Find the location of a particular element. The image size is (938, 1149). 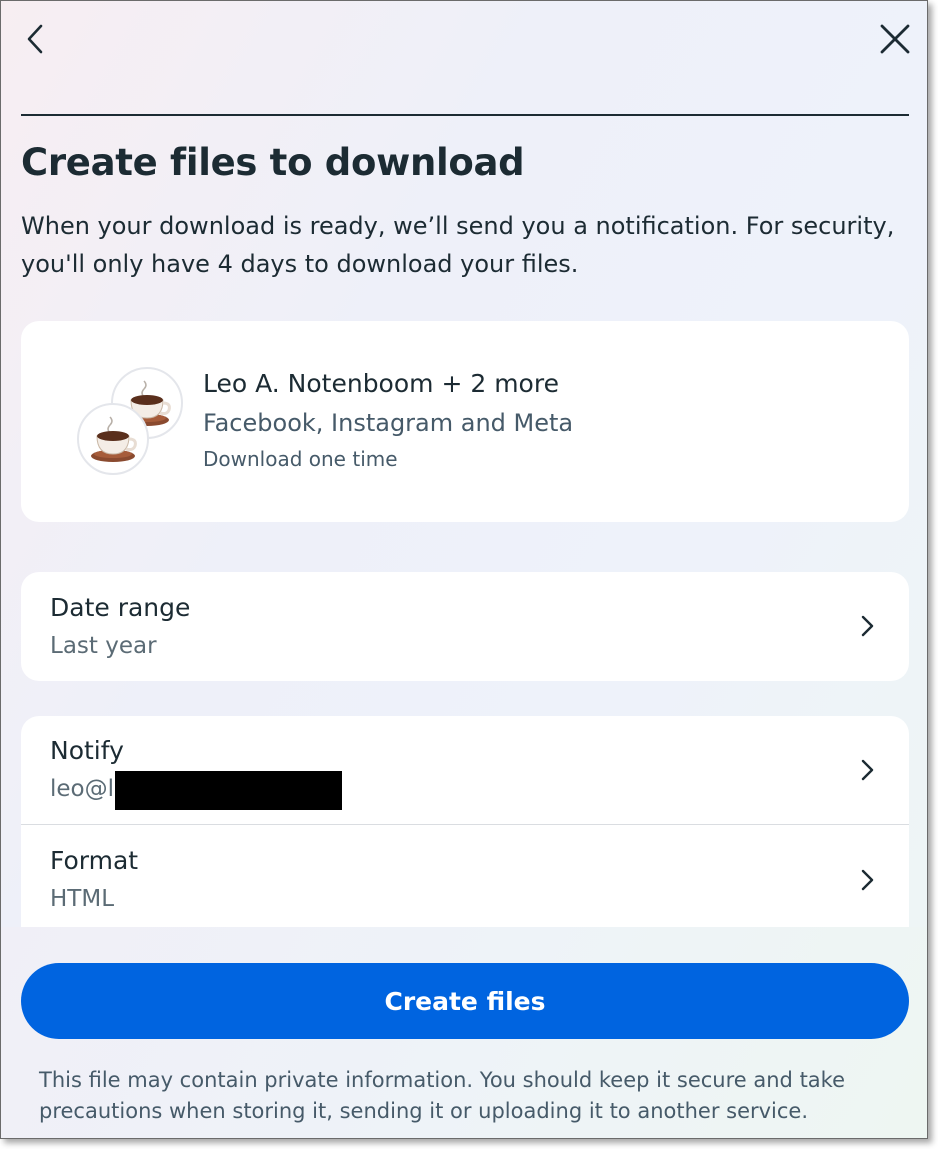

avatar is located at coordinates (113, 439).